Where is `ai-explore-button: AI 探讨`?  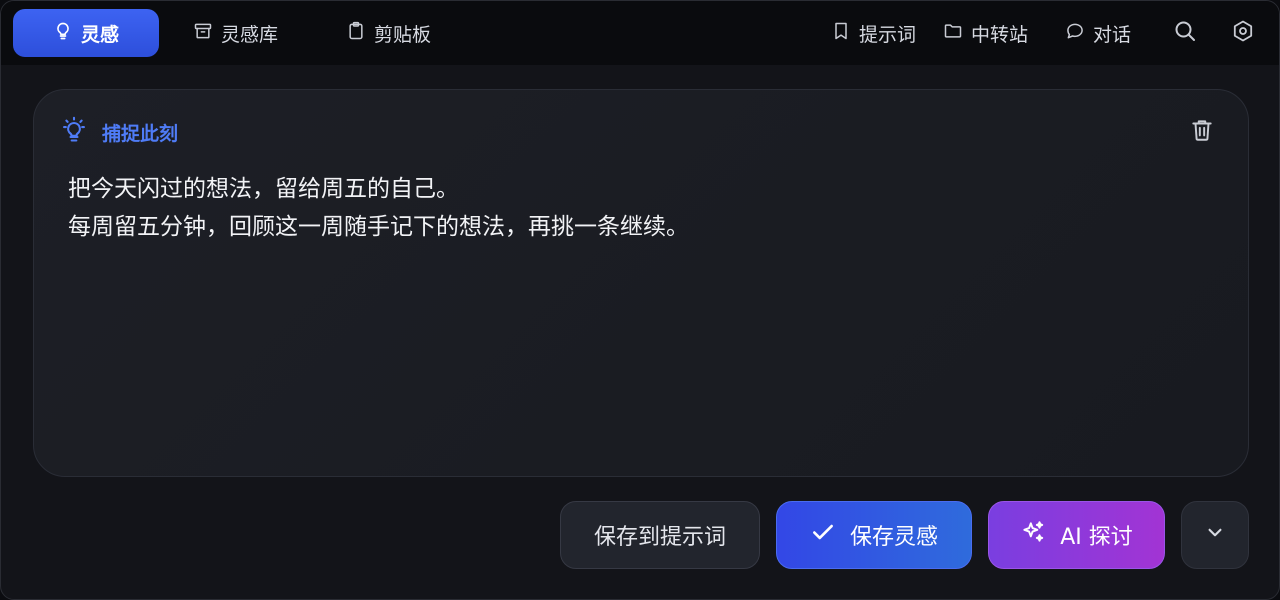 ai-explore-button: AI 探讨 is located at coordinates (1076, 535).